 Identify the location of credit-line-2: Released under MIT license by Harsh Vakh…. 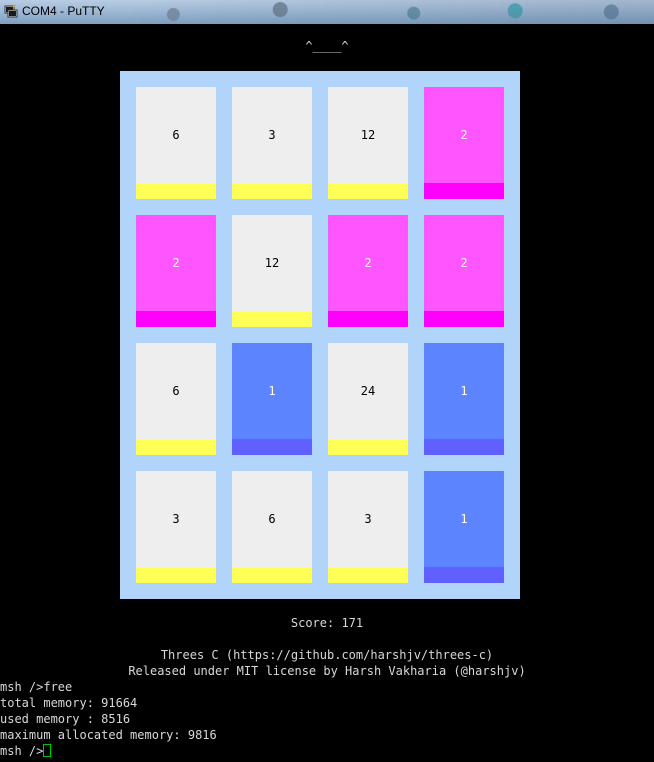
(327, 671).